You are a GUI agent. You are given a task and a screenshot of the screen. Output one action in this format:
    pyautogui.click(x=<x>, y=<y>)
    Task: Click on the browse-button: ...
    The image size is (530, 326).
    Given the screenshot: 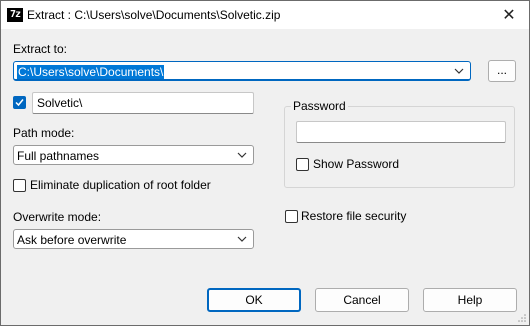 What is the action you would take?
    pyautogui.click(x=502, y=71)
    